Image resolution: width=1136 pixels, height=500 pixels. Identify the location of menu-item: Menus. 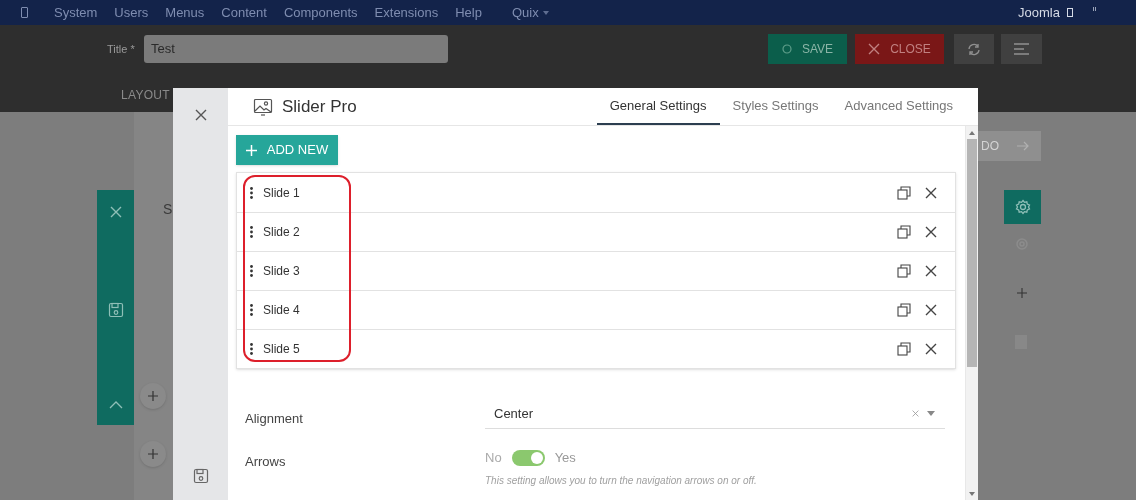
(185, 12).